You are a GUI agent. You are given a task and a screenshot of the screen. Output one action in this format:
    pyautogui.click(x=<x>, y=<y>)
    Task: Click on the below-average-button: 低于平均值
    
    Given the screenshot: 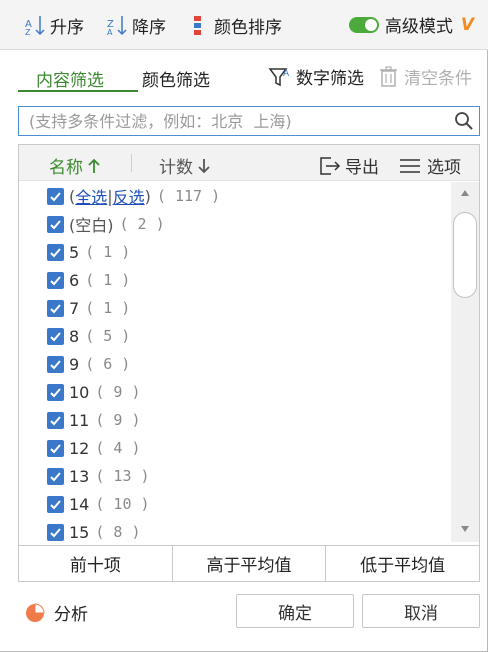 What is the action you would take?
    pyautogui.click(x=402, y=563)
    